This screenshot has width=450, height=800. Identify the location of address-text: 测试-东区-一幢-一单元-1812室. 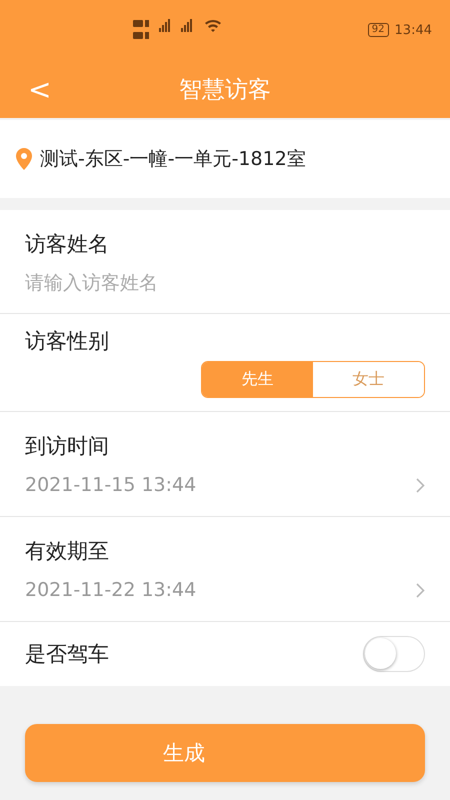
(173, 159).